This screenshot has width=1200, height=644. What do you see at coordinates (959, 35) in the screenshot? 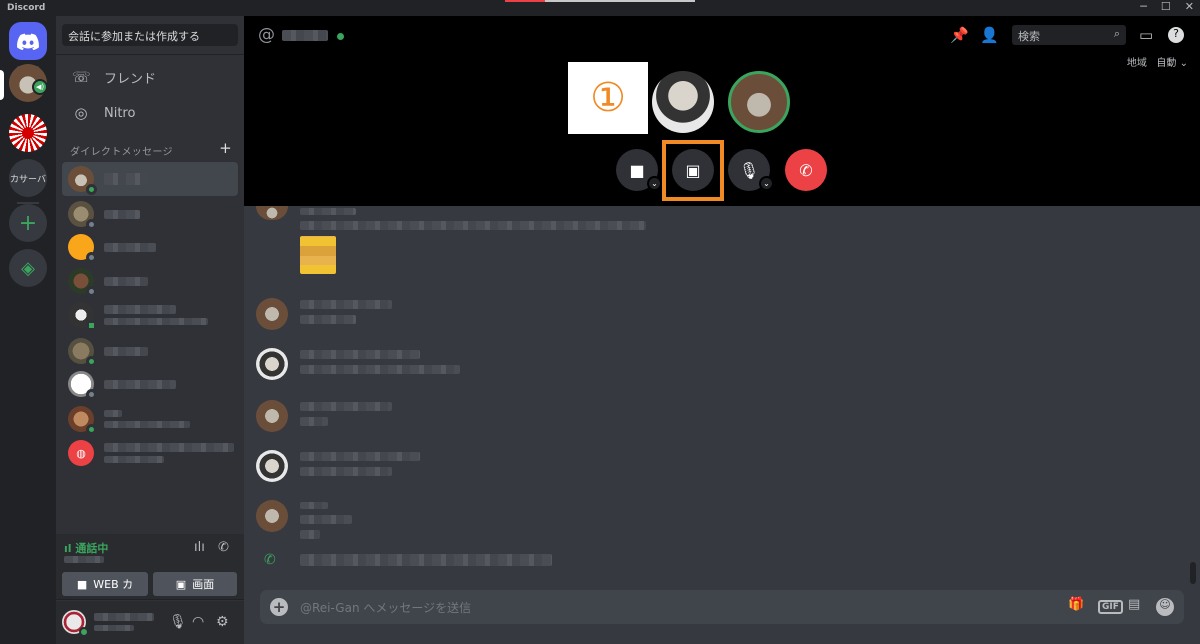
I see `pin-icon: 📌` at bounding box center [959, 35].